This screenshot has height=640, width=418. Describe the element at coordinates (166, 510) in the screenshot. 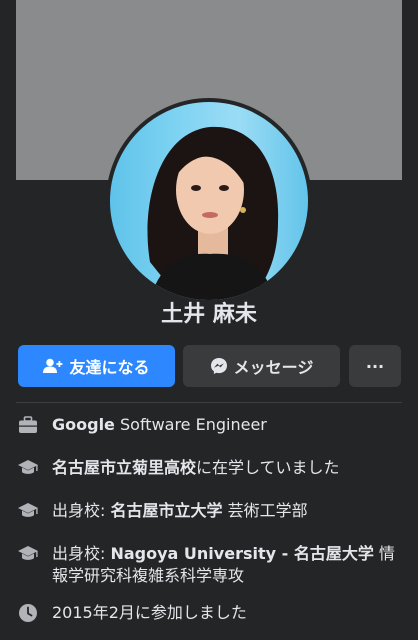

I see `university-name: 名古屋市立大学` at that location.